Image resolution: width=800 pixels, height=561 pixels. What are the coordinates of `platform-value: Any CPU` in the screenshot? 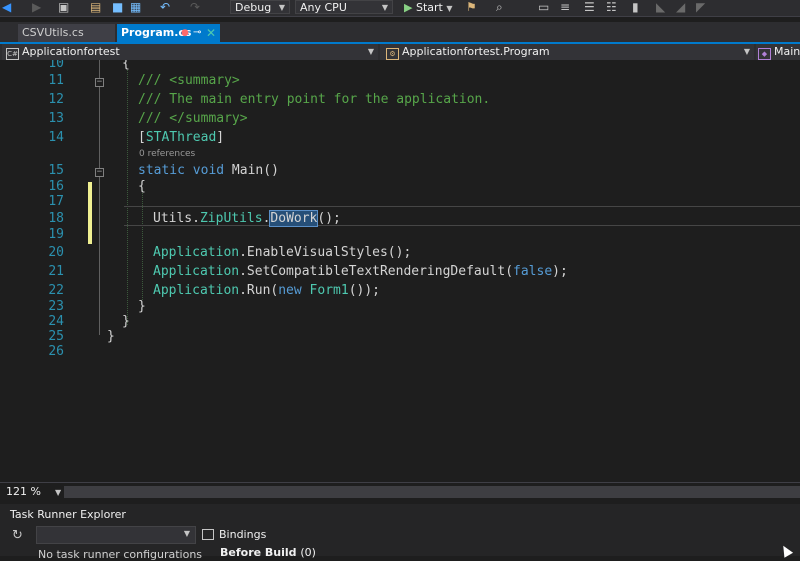 It's located at (323, 7).